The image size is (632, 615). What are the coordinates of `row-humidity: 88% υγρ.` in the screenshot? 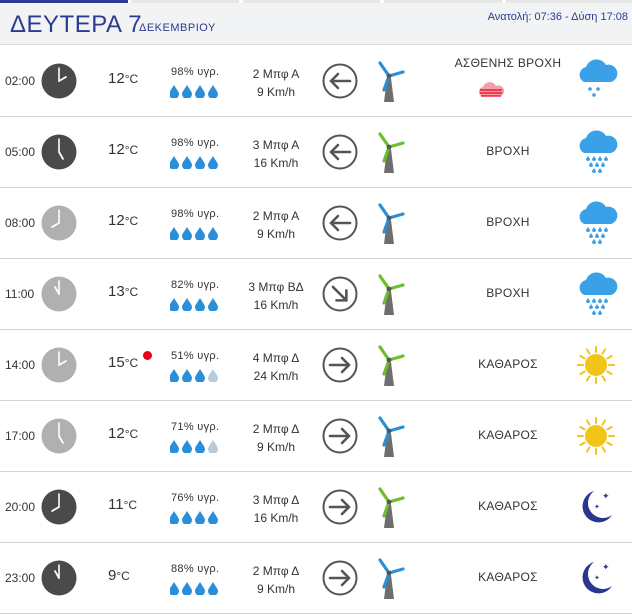 It's located at (195, 569).